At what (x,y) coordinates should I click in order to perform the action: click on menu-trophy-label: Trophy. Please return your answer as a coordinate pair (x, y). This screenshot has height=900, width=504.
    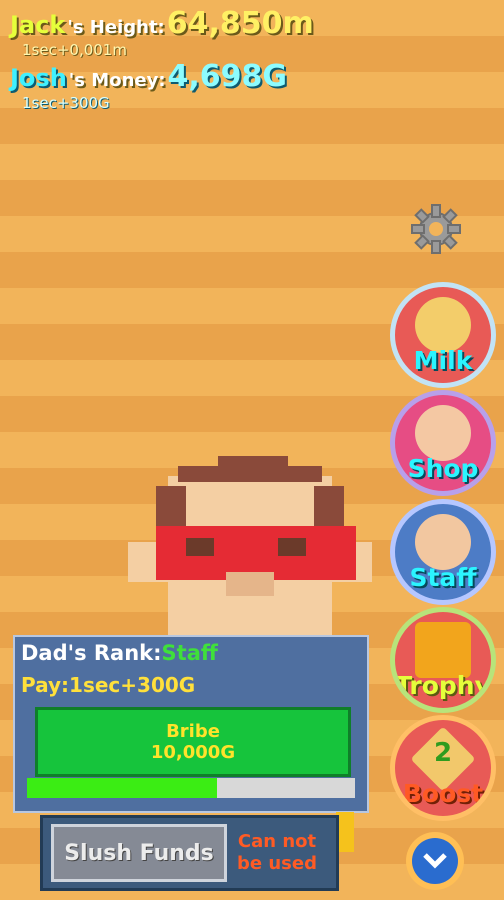
    Looking at the image, I should click on (443, 685).